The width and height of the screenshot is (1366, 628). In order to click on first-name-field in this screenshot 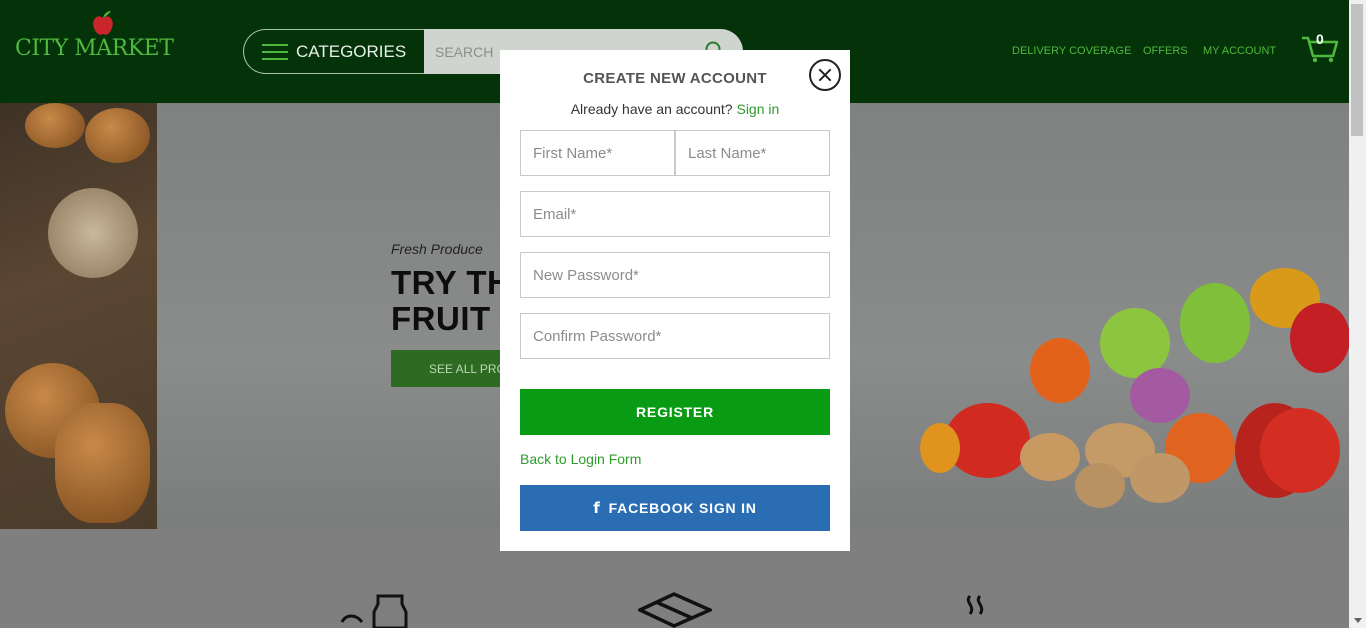, I will do `click(597, 153)`.